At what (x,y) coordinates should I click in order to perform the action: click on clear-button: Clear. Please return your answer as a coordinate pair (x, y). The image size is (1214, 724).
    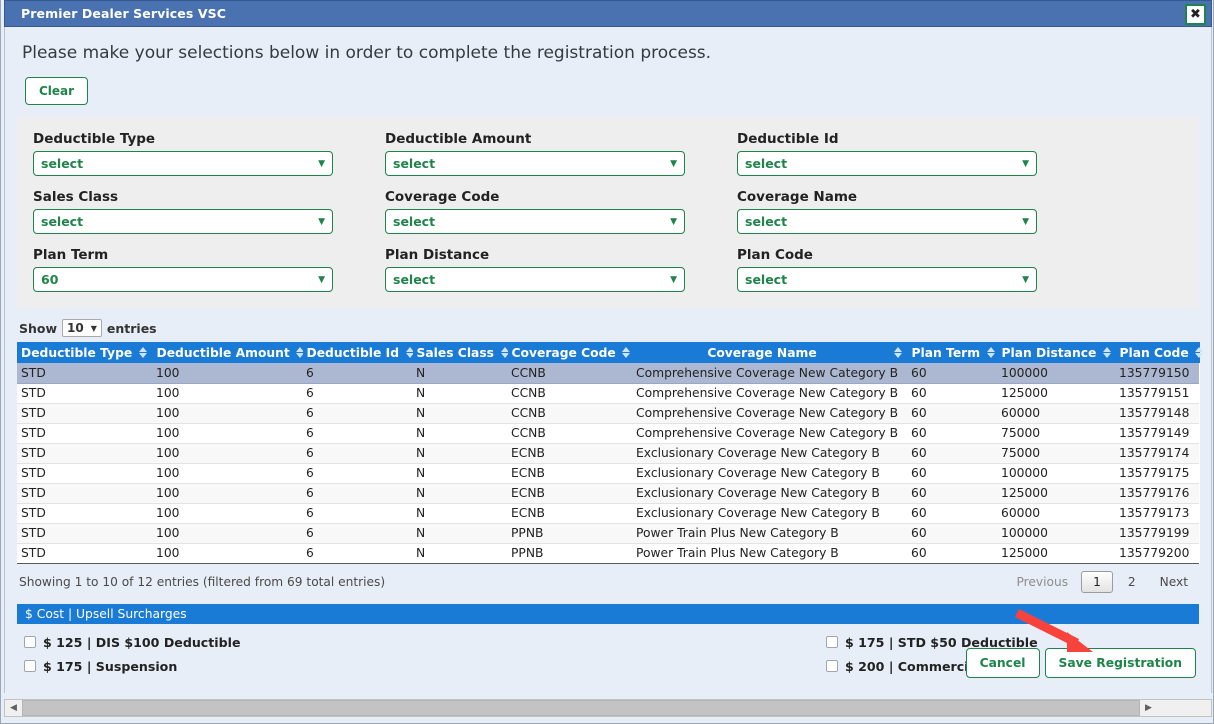
    Looking at the image, I should click on (57, 91).